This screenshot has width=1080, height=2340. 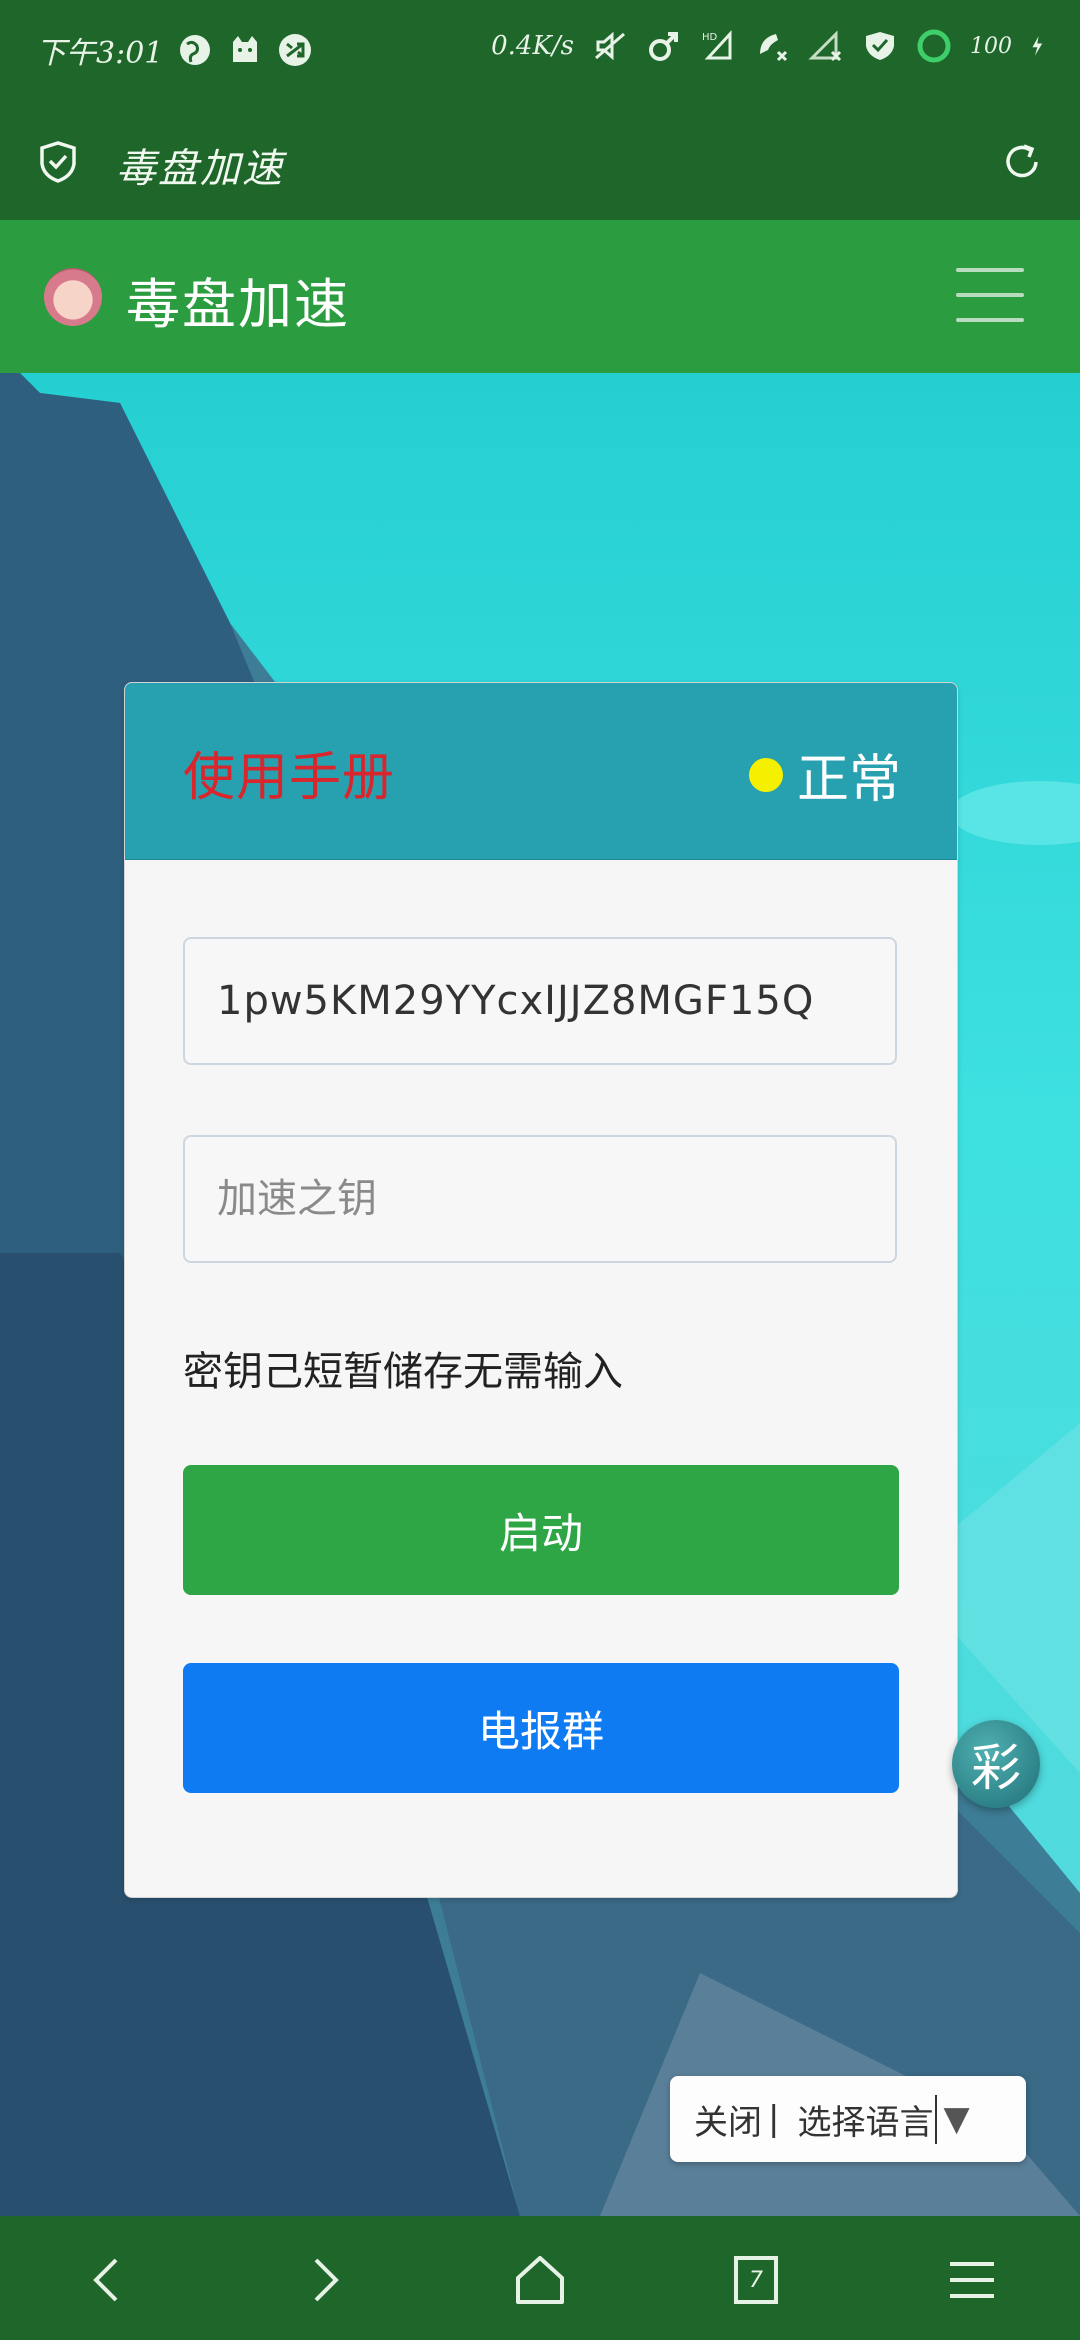 I want to click on charging-icon, so click(x=1037, y=46).